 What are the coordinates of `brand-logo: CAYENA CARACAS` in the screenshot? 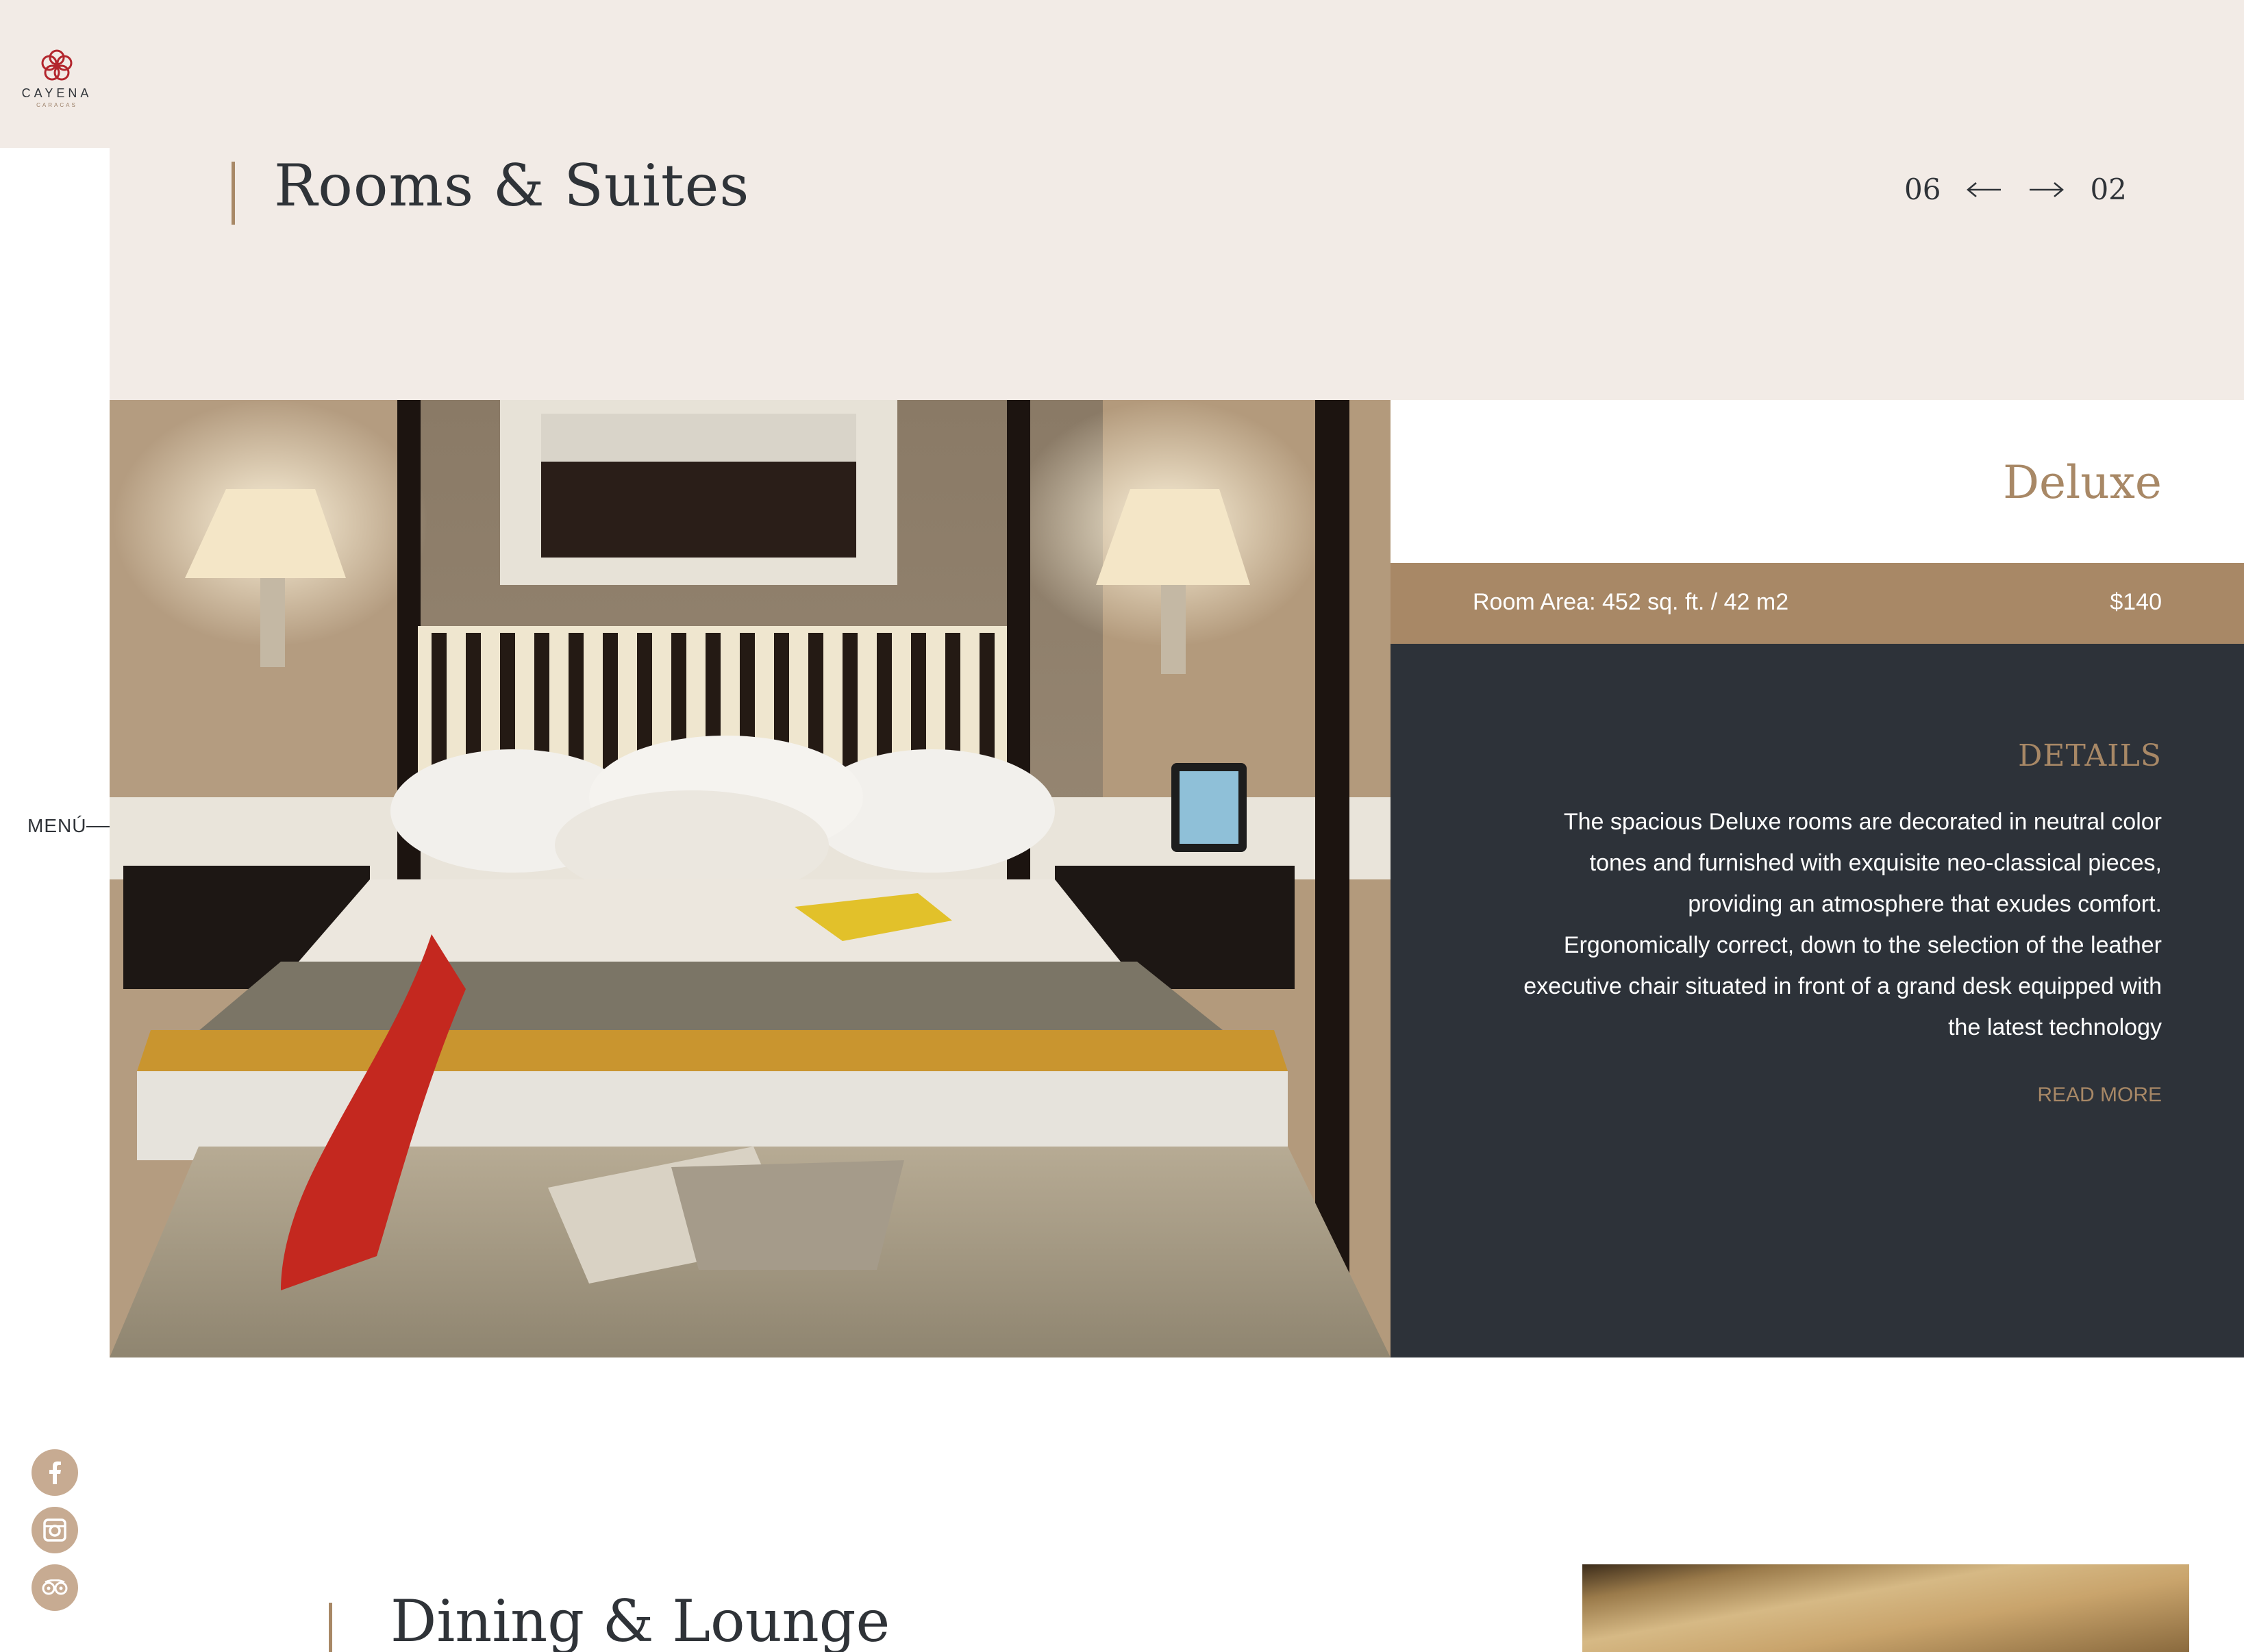 It's located at (57, 78).